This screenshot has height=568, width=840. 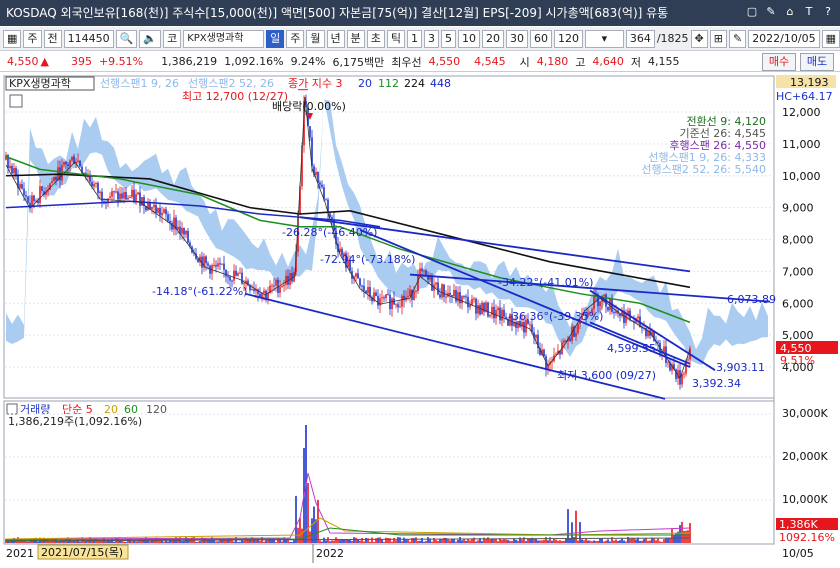 I want to click on bar-count-field: 364, so click(x=640, y=38).